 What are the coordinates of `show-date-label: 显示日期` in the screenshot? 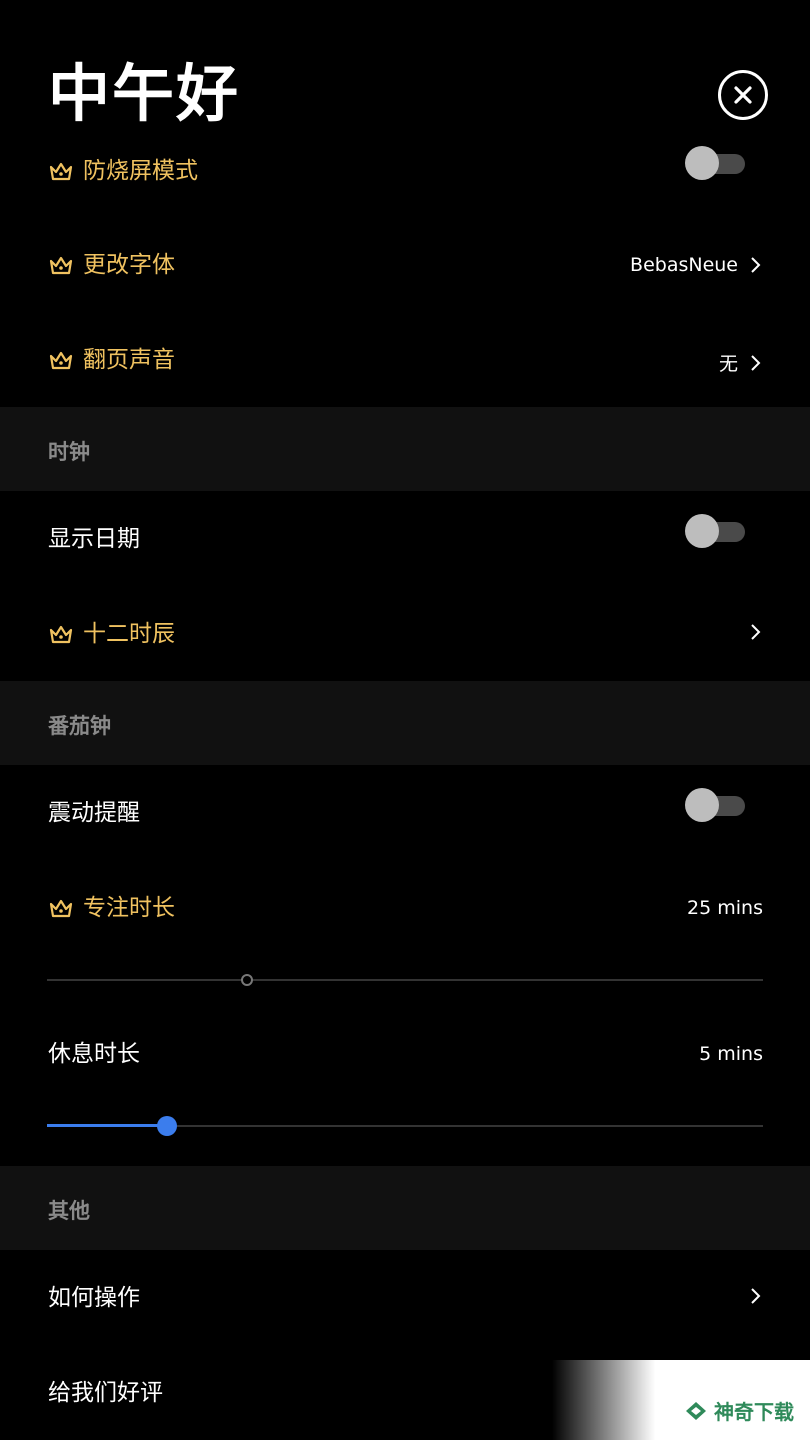 It's located at (94, 539).